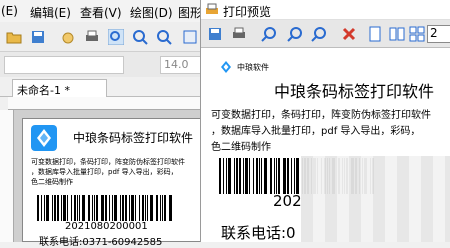 This screenshot has width=450, height=248. Describe the element at coordinates (438, 34) in the screenshot. I see `page-number-input: 2` at that location.